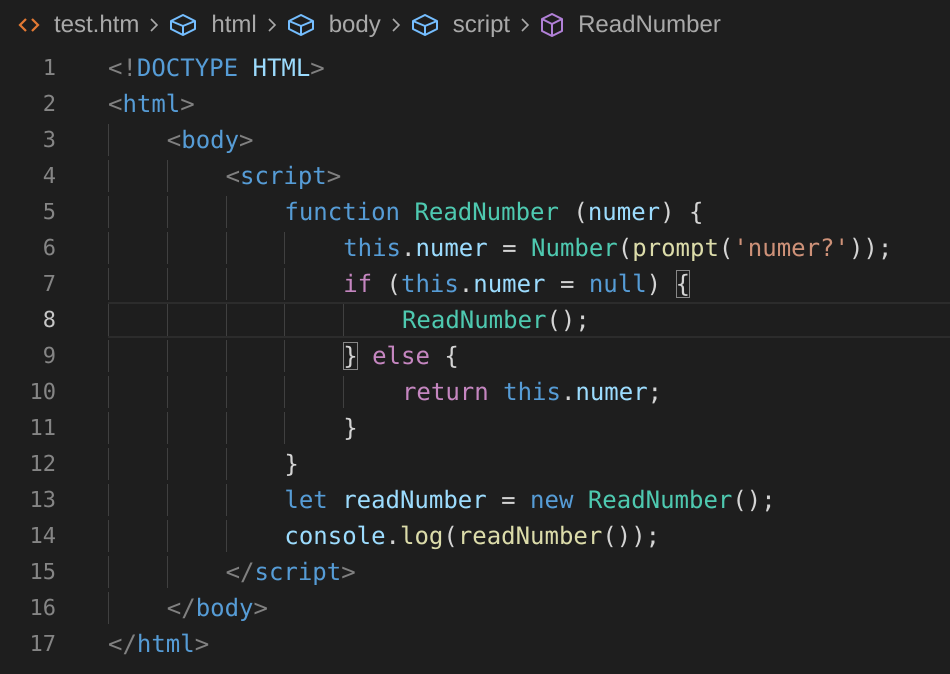  Describe the element at coordinates (42, 500) in the screenshot. I see `line-number: 13` at that location.